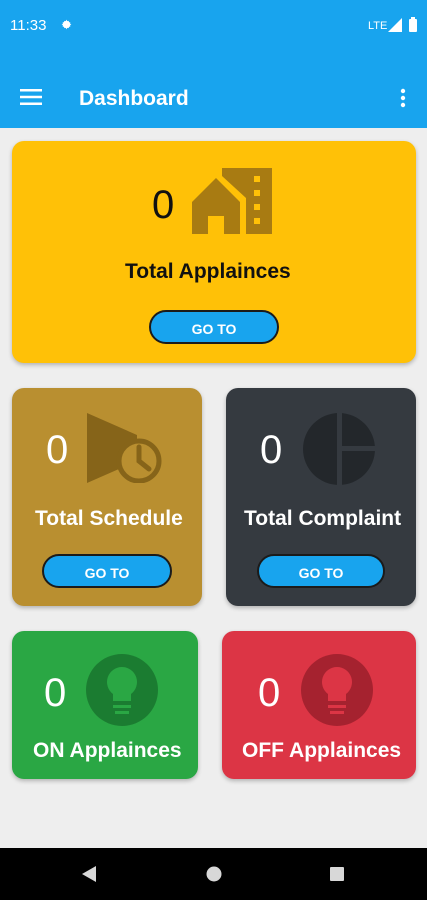 This screenshot has width=427, height=900. What do you see at coordinates (269, 693) in the screenshot?
I see `off-appliances-count: 0` at bounding box center [269, 693].